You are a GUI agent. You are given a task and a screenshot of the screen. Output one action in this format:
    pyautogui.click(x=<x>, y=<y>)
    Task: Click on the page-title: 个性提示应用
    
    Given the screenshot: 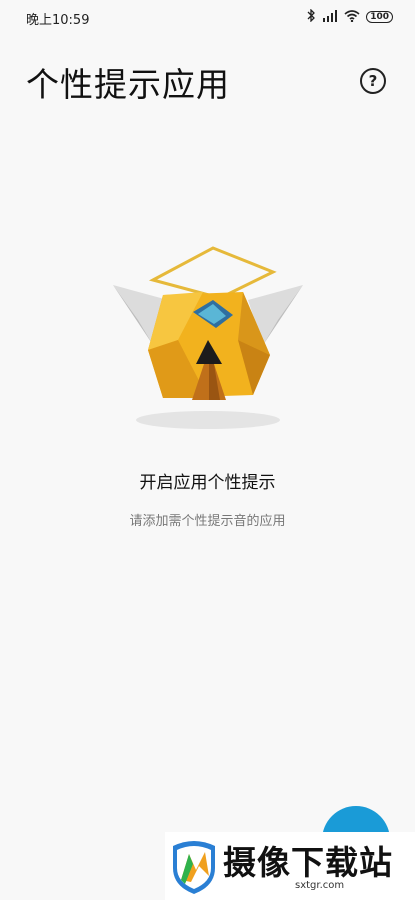 What is the action you would take?
    pyautogui.click(x=128, y=84)
    